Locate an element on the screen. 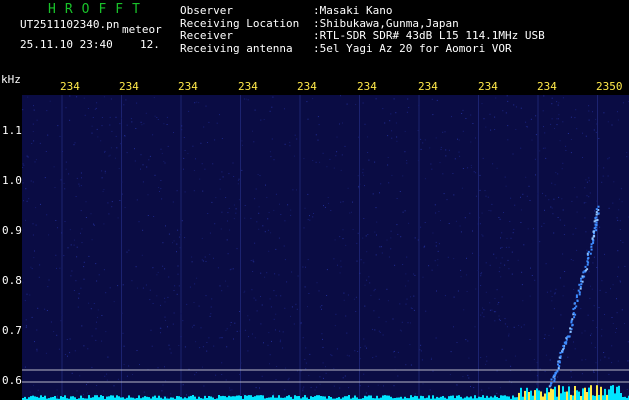  info-value: :Masaki Kano is located at coordinates (353, 10).